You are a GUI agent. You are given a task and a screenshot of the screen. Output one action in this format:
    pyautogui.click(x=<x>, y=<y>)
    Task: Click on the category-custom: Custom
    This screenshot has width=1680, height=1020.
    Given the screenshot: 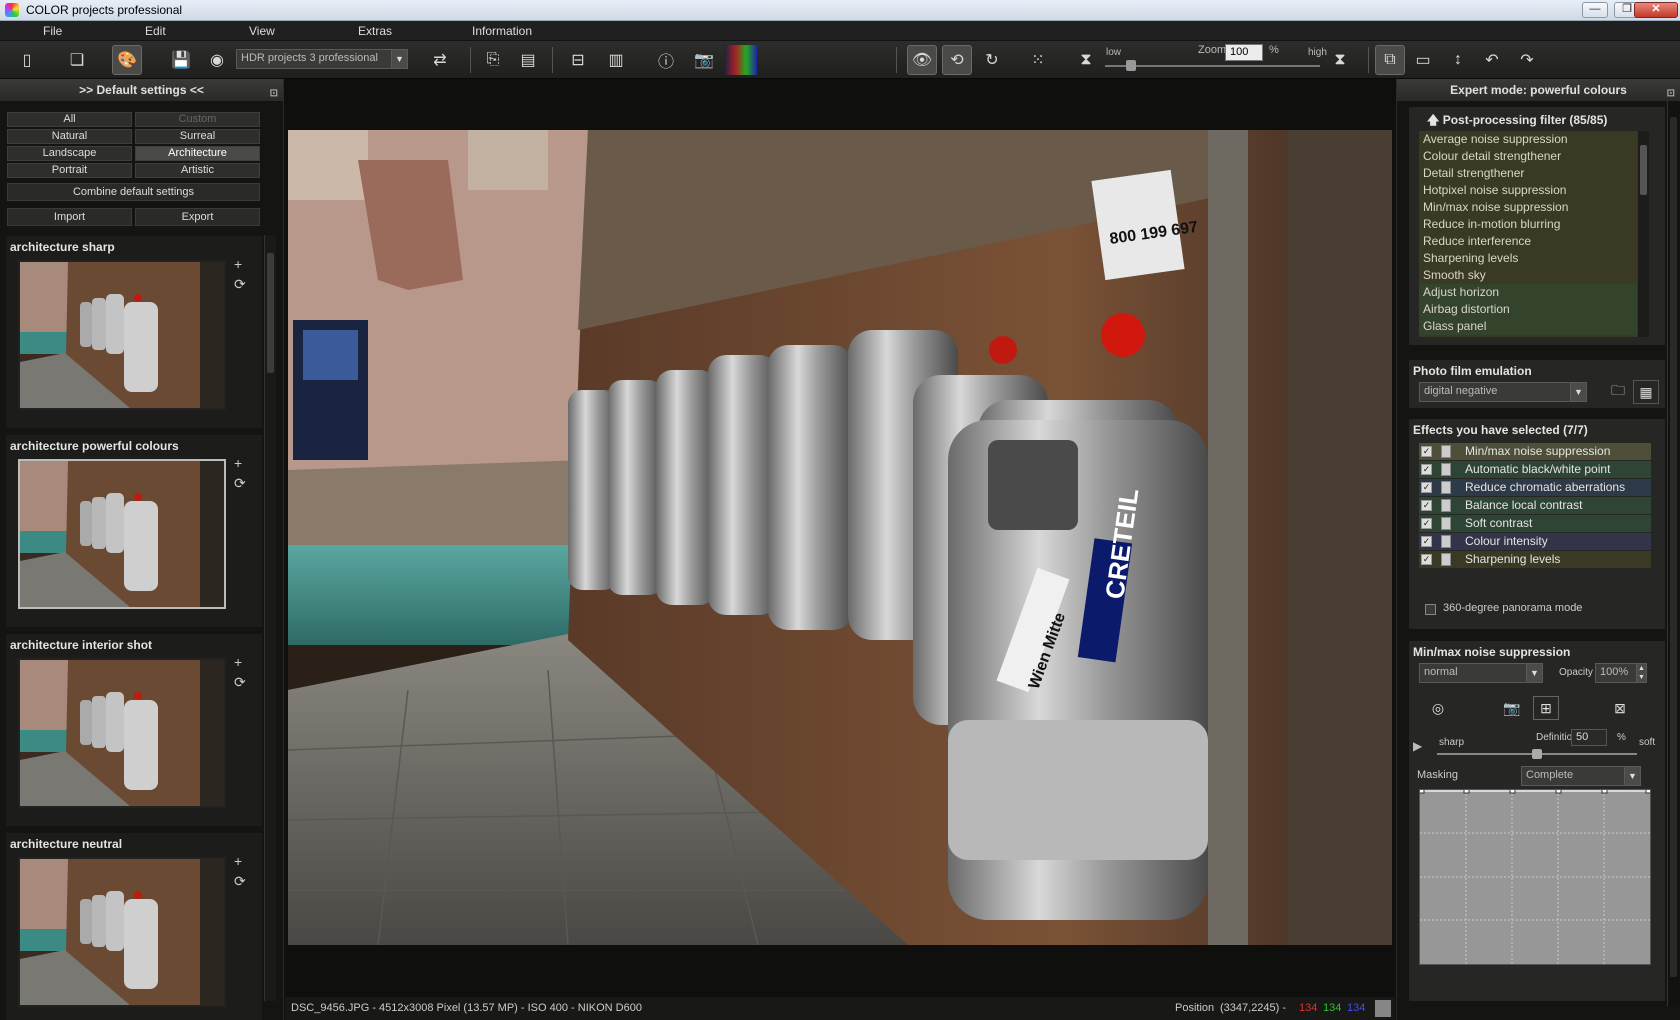 What is the action you would take?
    pyautogui.click(x=197, y=119)
    